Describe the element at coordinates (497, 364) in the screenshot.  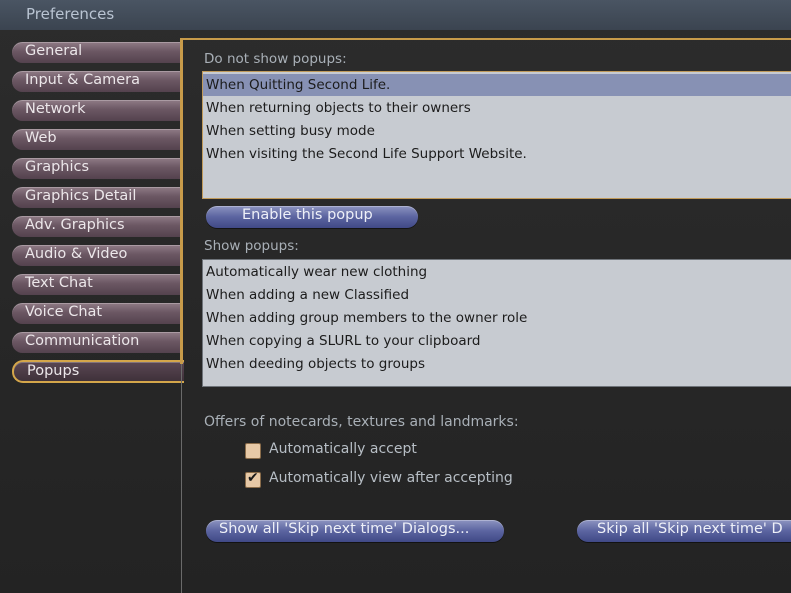
I see `list-item: When deeding objects to groups` at that location.